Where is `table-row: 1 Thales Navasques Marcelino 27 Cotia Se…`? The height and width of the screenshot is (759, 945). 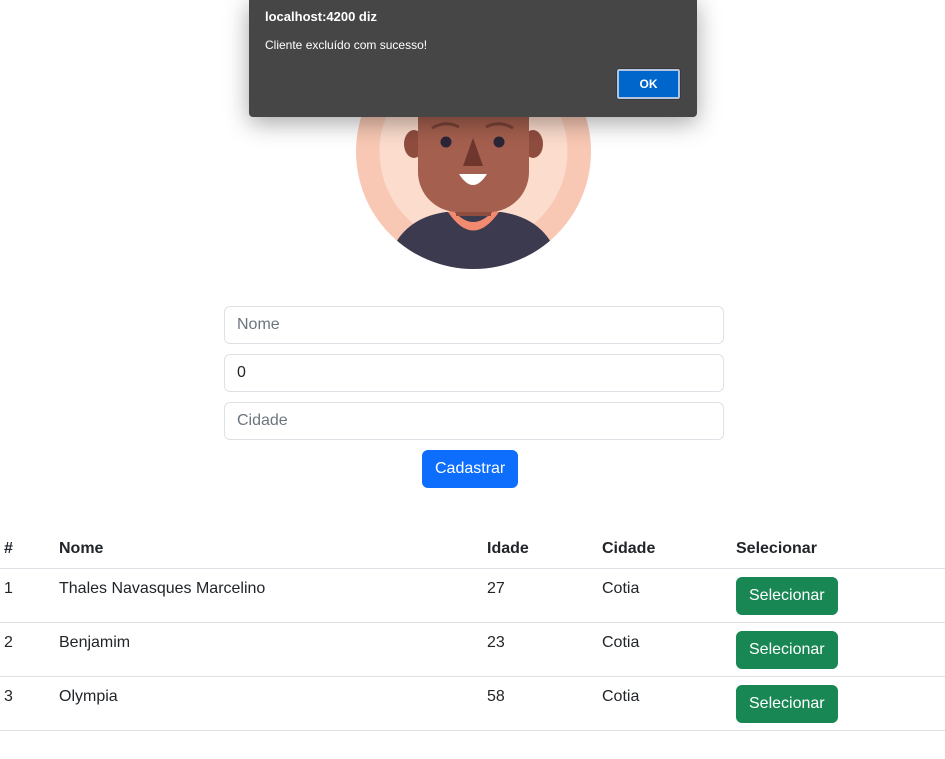 table-row: 1 Thales Navasques Marcelino 27 Cotia Se… is located at coordinates (472, 595).